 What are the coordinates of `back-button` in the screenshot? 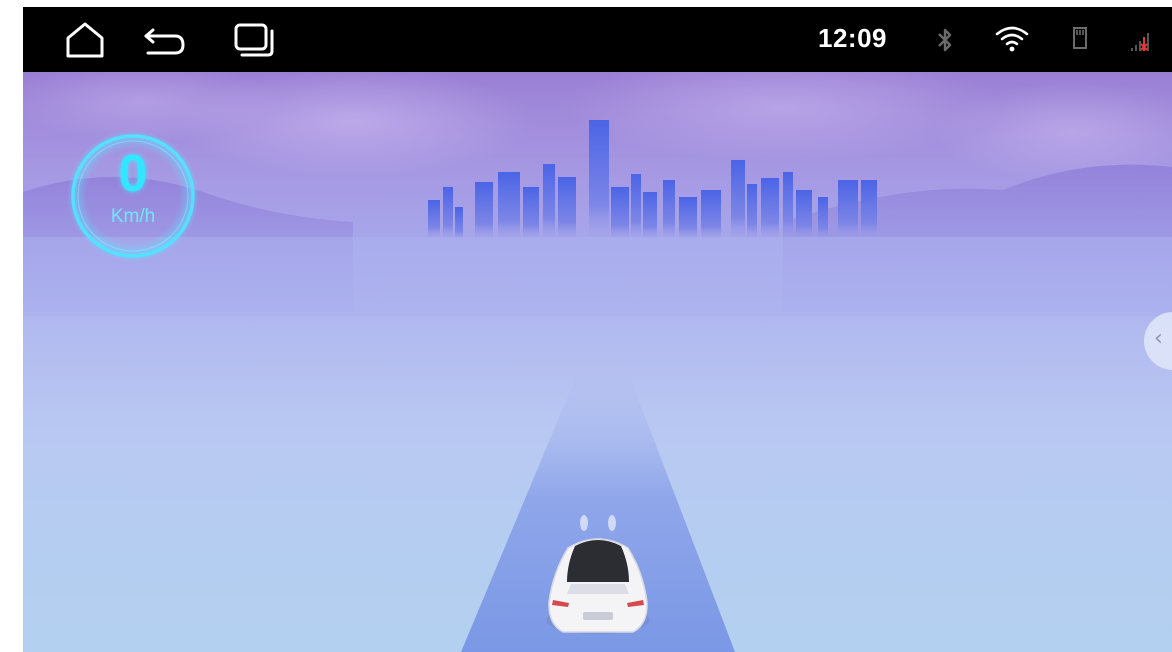 It's located at (165, 40).